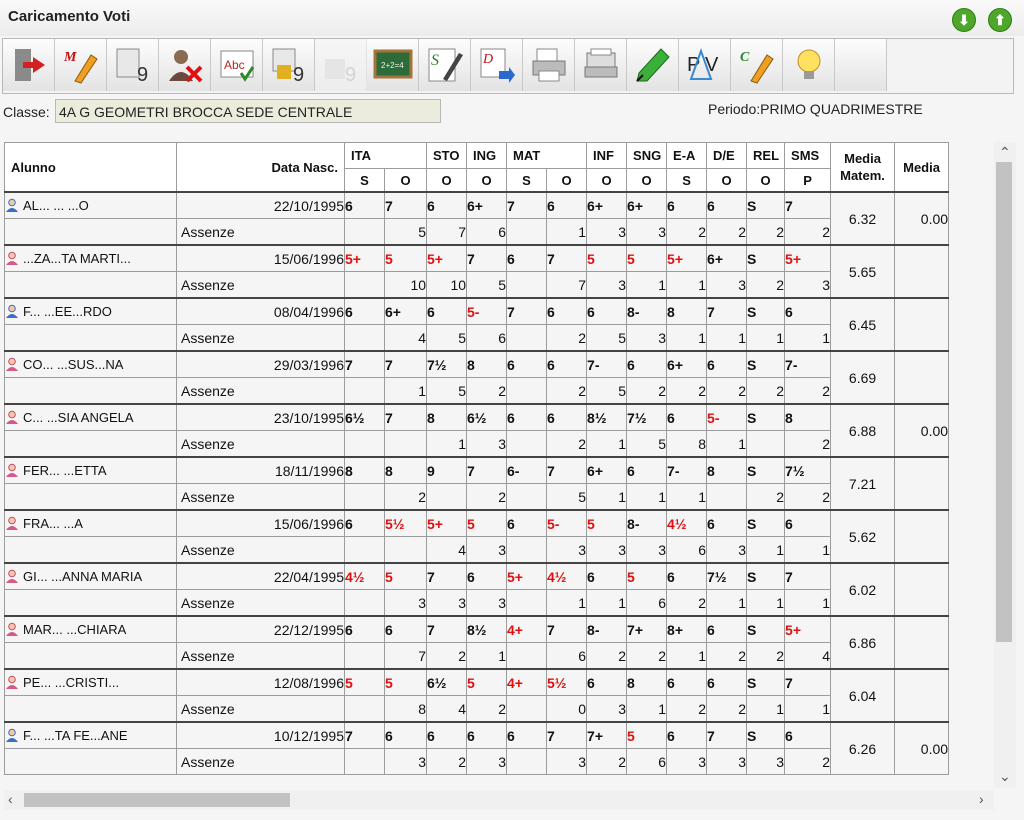 This screenshot has height=820, width=1024. Describe the element at coordinates (90, 205) in the screenshot. I see `student-name: AL... ... ...O` at that location.